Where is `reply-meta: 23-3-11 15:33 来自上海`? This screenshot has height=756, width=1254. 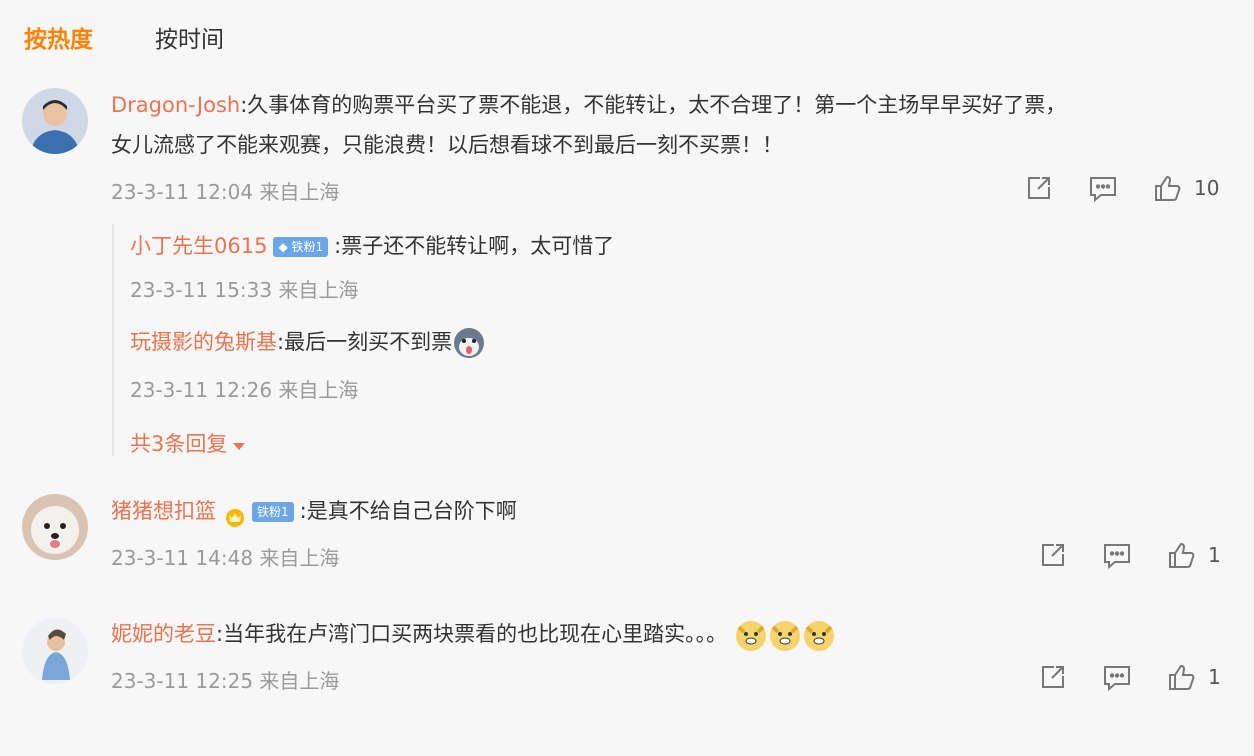 reply-meta: 23-3-11 15:33 来自上海 is located at coordinates (244, 290).